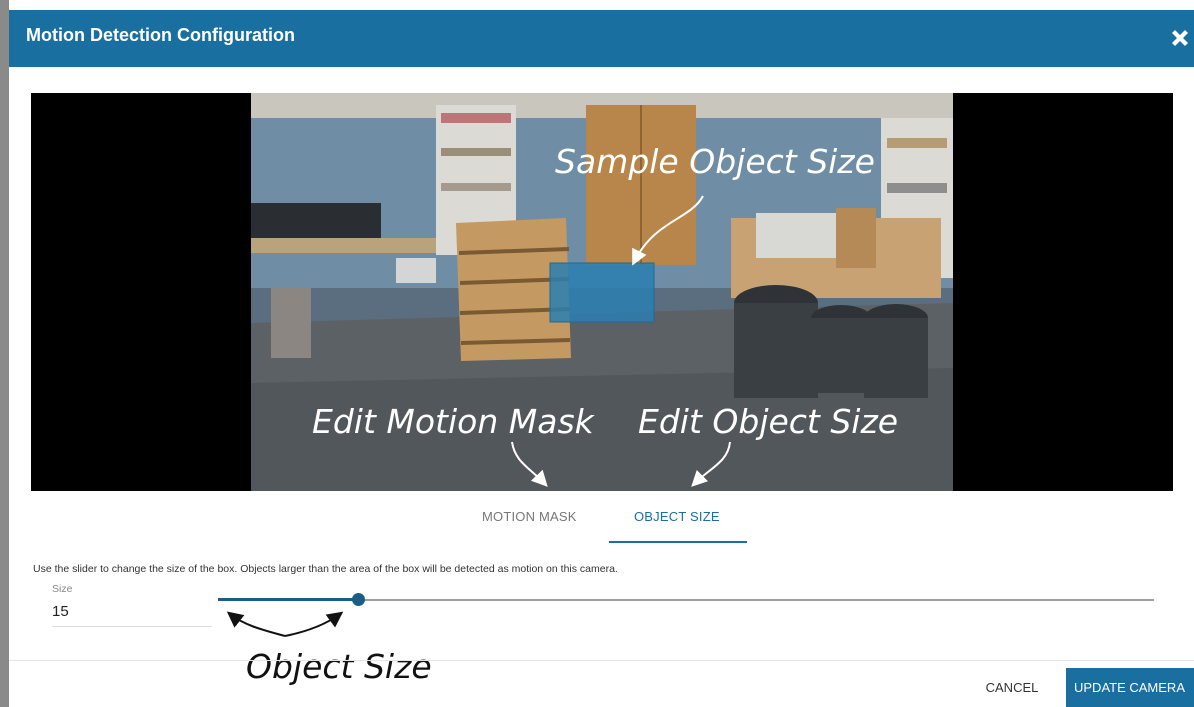  I want to click on slider-thumb, so click(358, 599).